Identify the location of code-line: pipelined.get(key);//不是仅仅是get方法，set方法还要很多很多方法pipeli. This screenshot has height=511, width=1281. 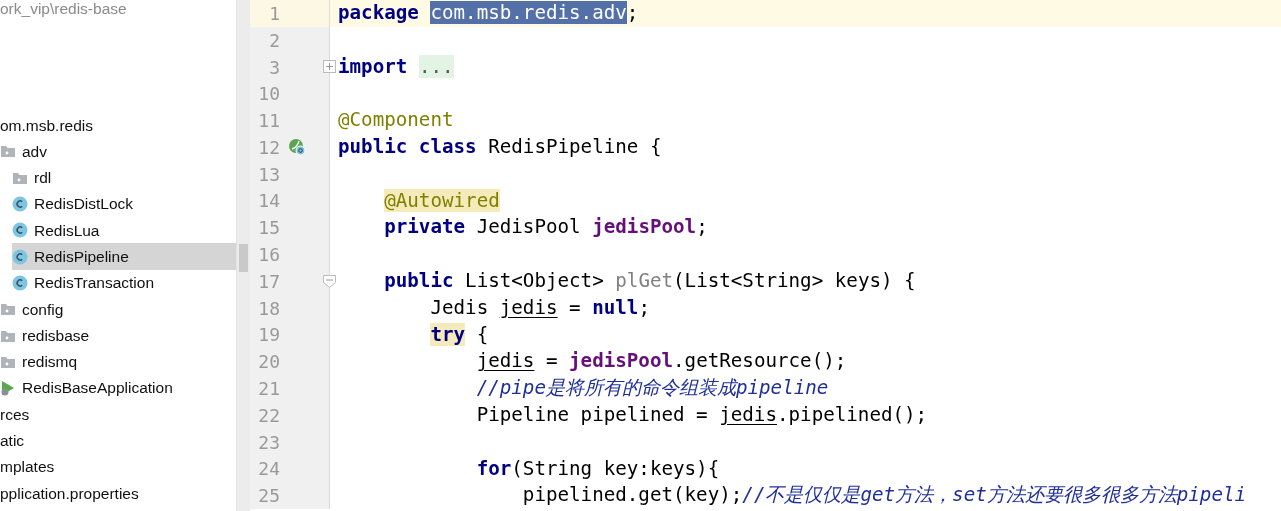
(884, 495).